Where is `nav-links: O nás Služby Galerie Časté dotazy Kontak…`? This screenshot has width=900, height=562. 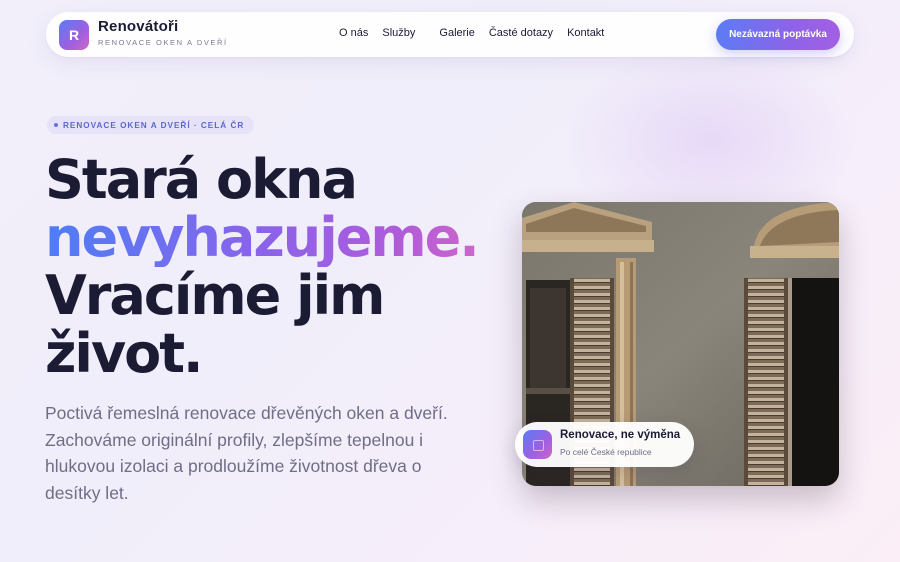
nav-links: O nás Služby Galerie Časté dotazy Kontak… is located at coordinates (478, 33).